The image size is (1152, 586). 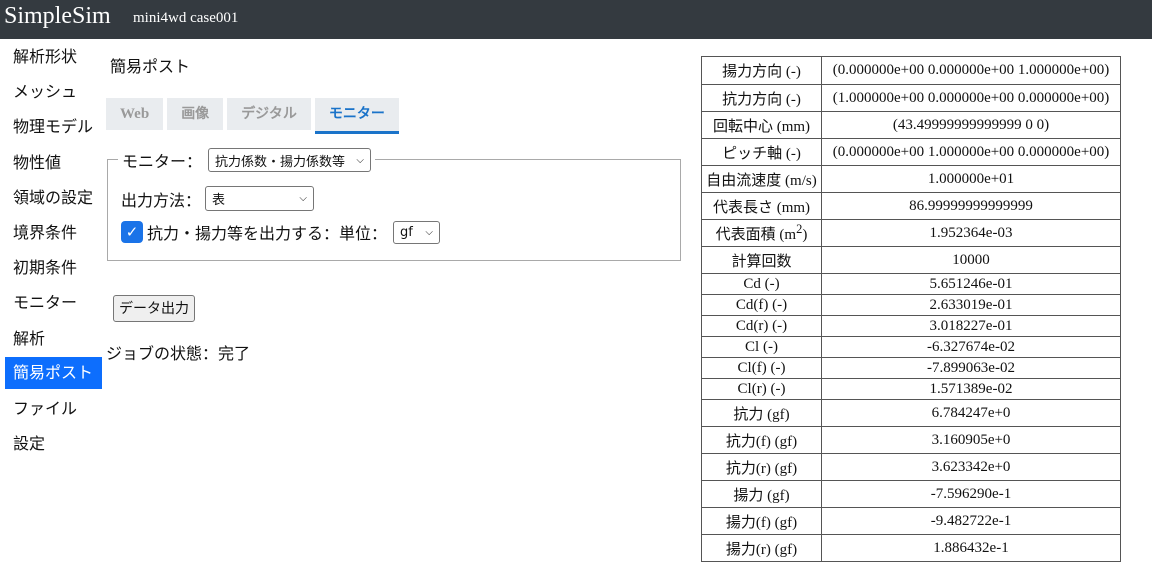 I want to click on row-label: 抗力方向 (-), so click(x=761, y=98).